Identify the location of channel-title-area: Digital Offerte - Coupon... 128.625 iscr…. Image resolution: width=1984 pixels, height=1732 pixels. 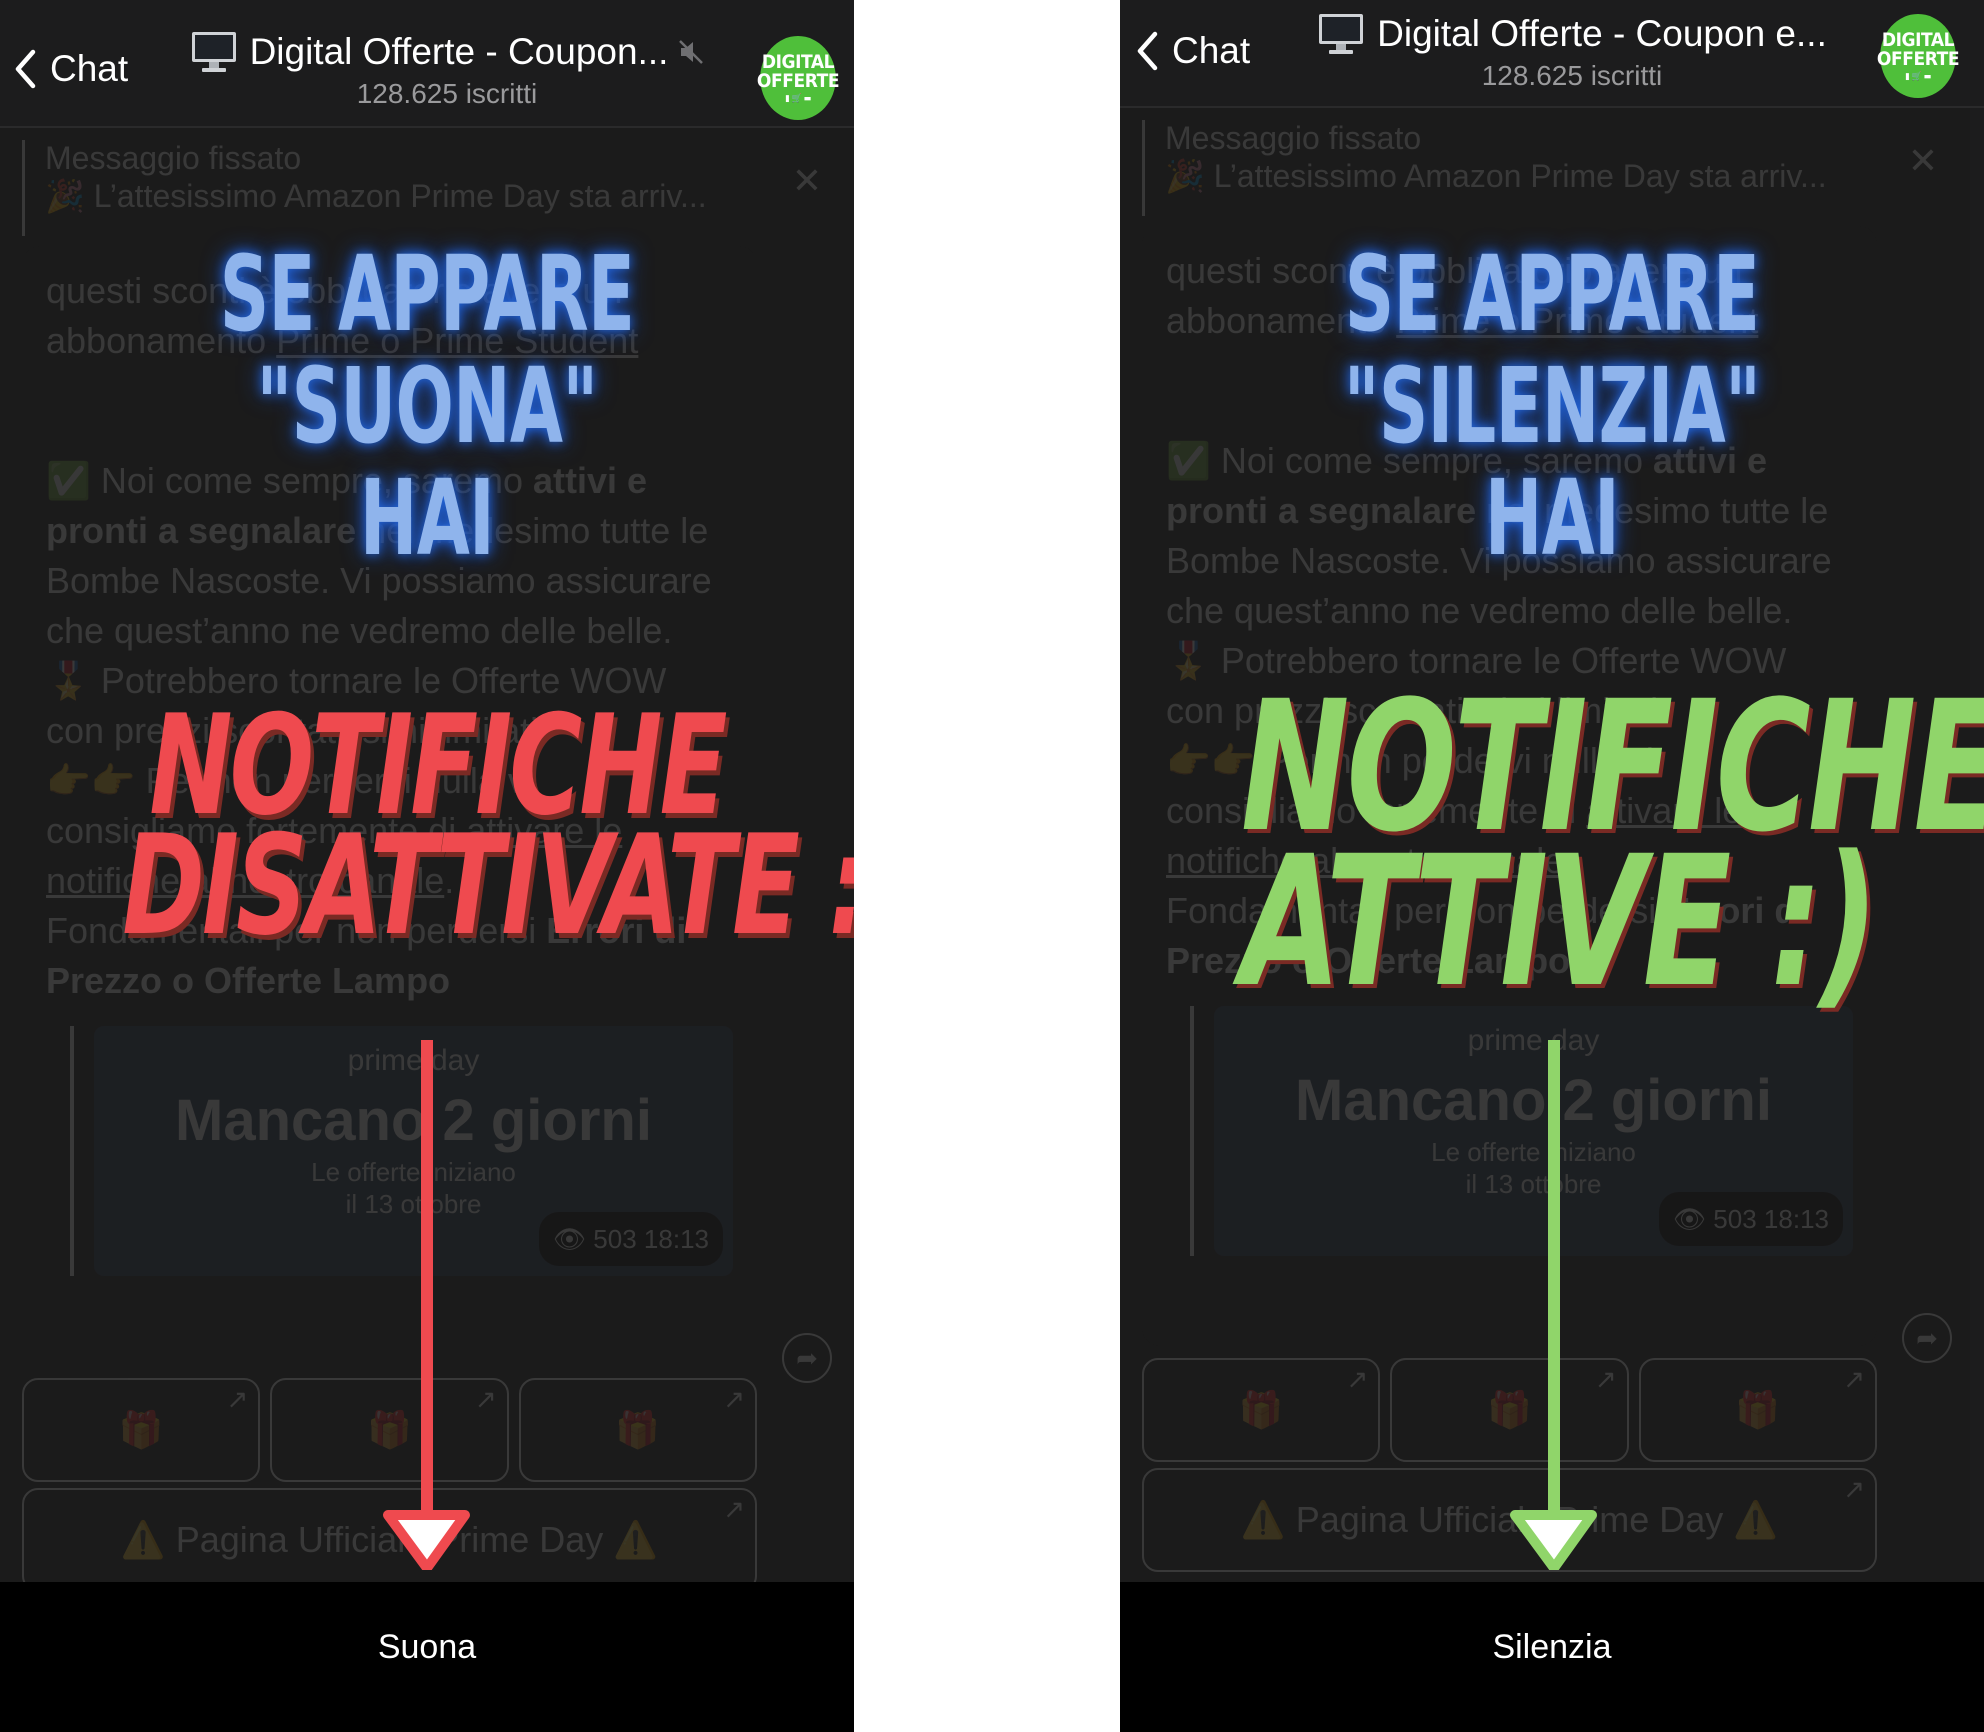
(447, 70).